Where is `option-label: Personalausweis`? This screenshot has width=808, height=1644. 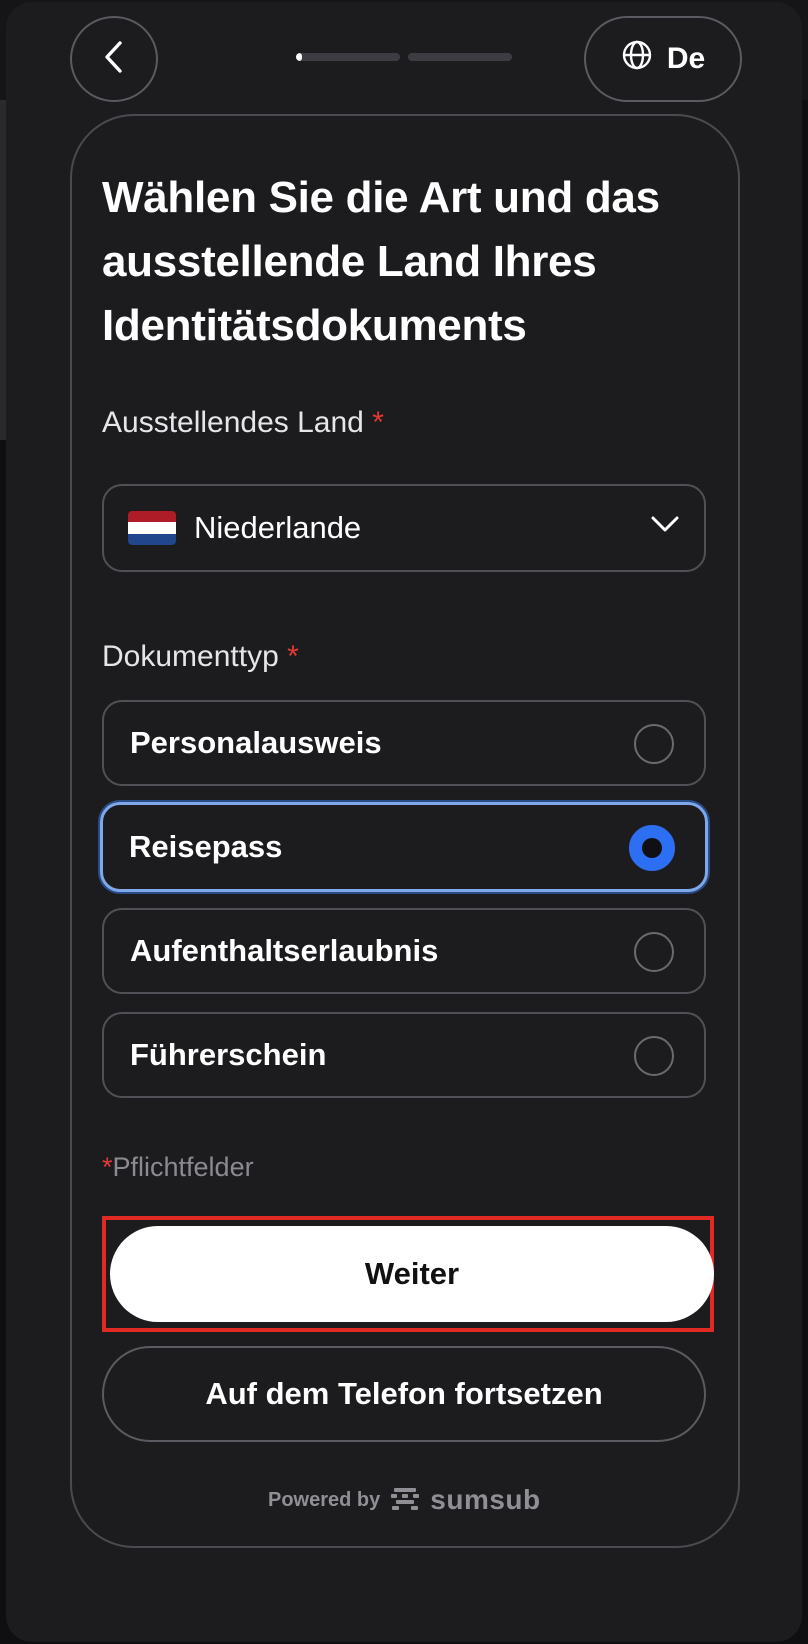 option-label: Personalausweis is located at coordinates (256, 742).